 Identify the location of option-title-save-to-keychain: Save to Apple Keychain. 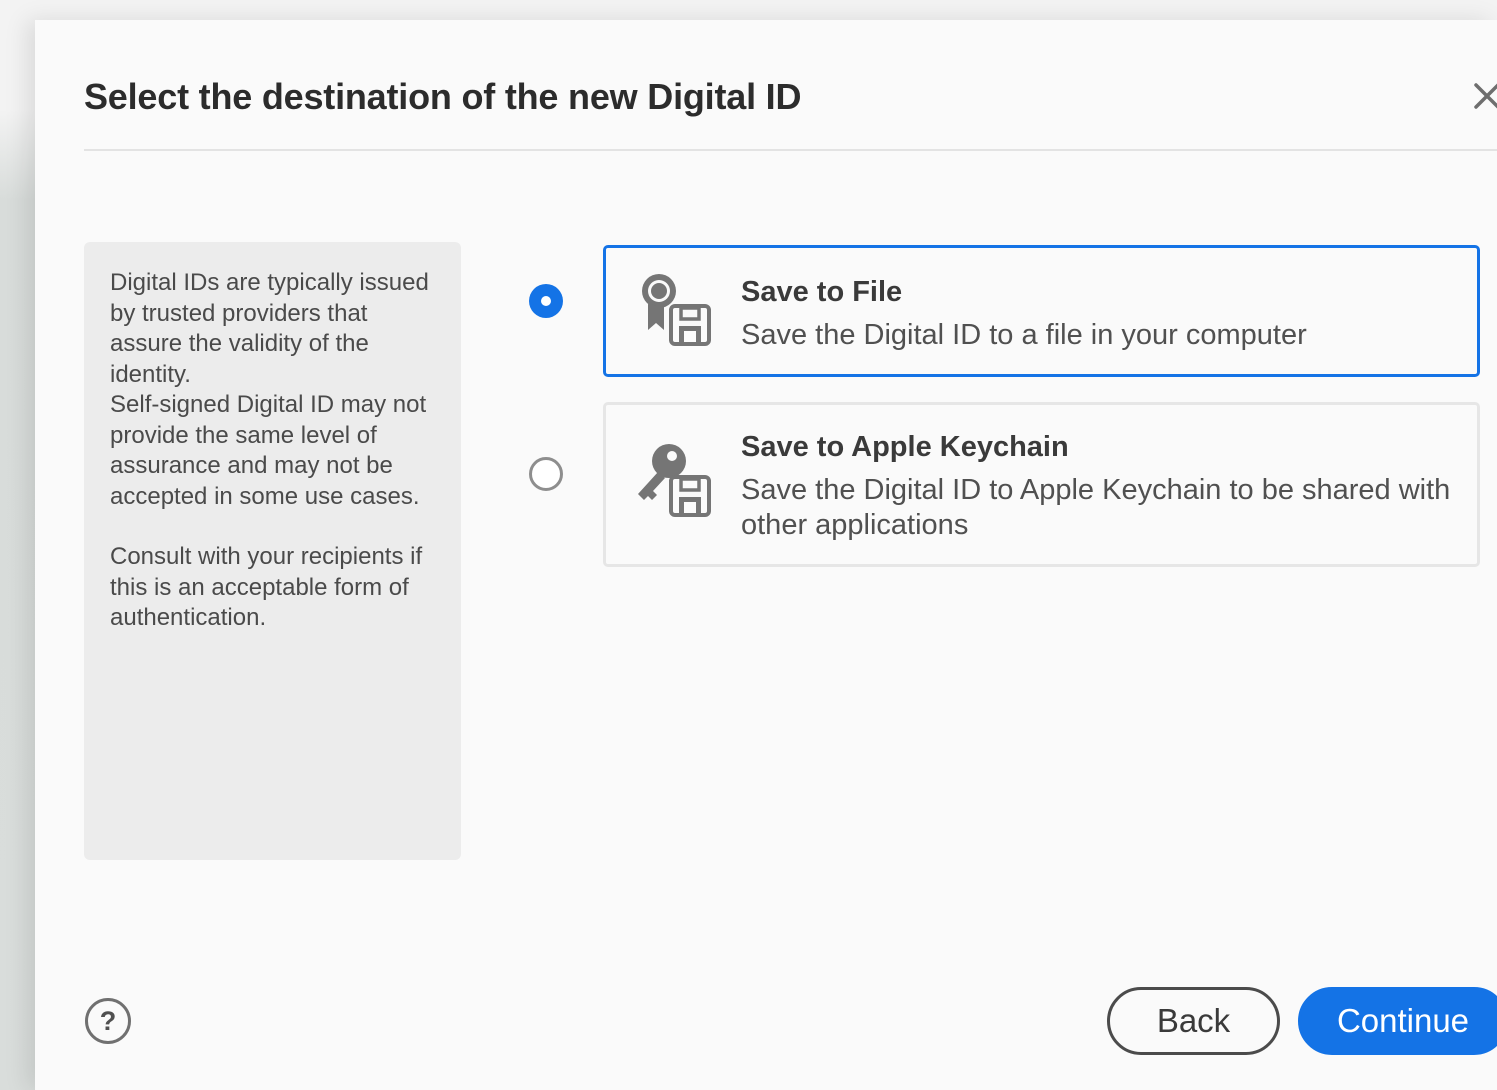
(905, 447).